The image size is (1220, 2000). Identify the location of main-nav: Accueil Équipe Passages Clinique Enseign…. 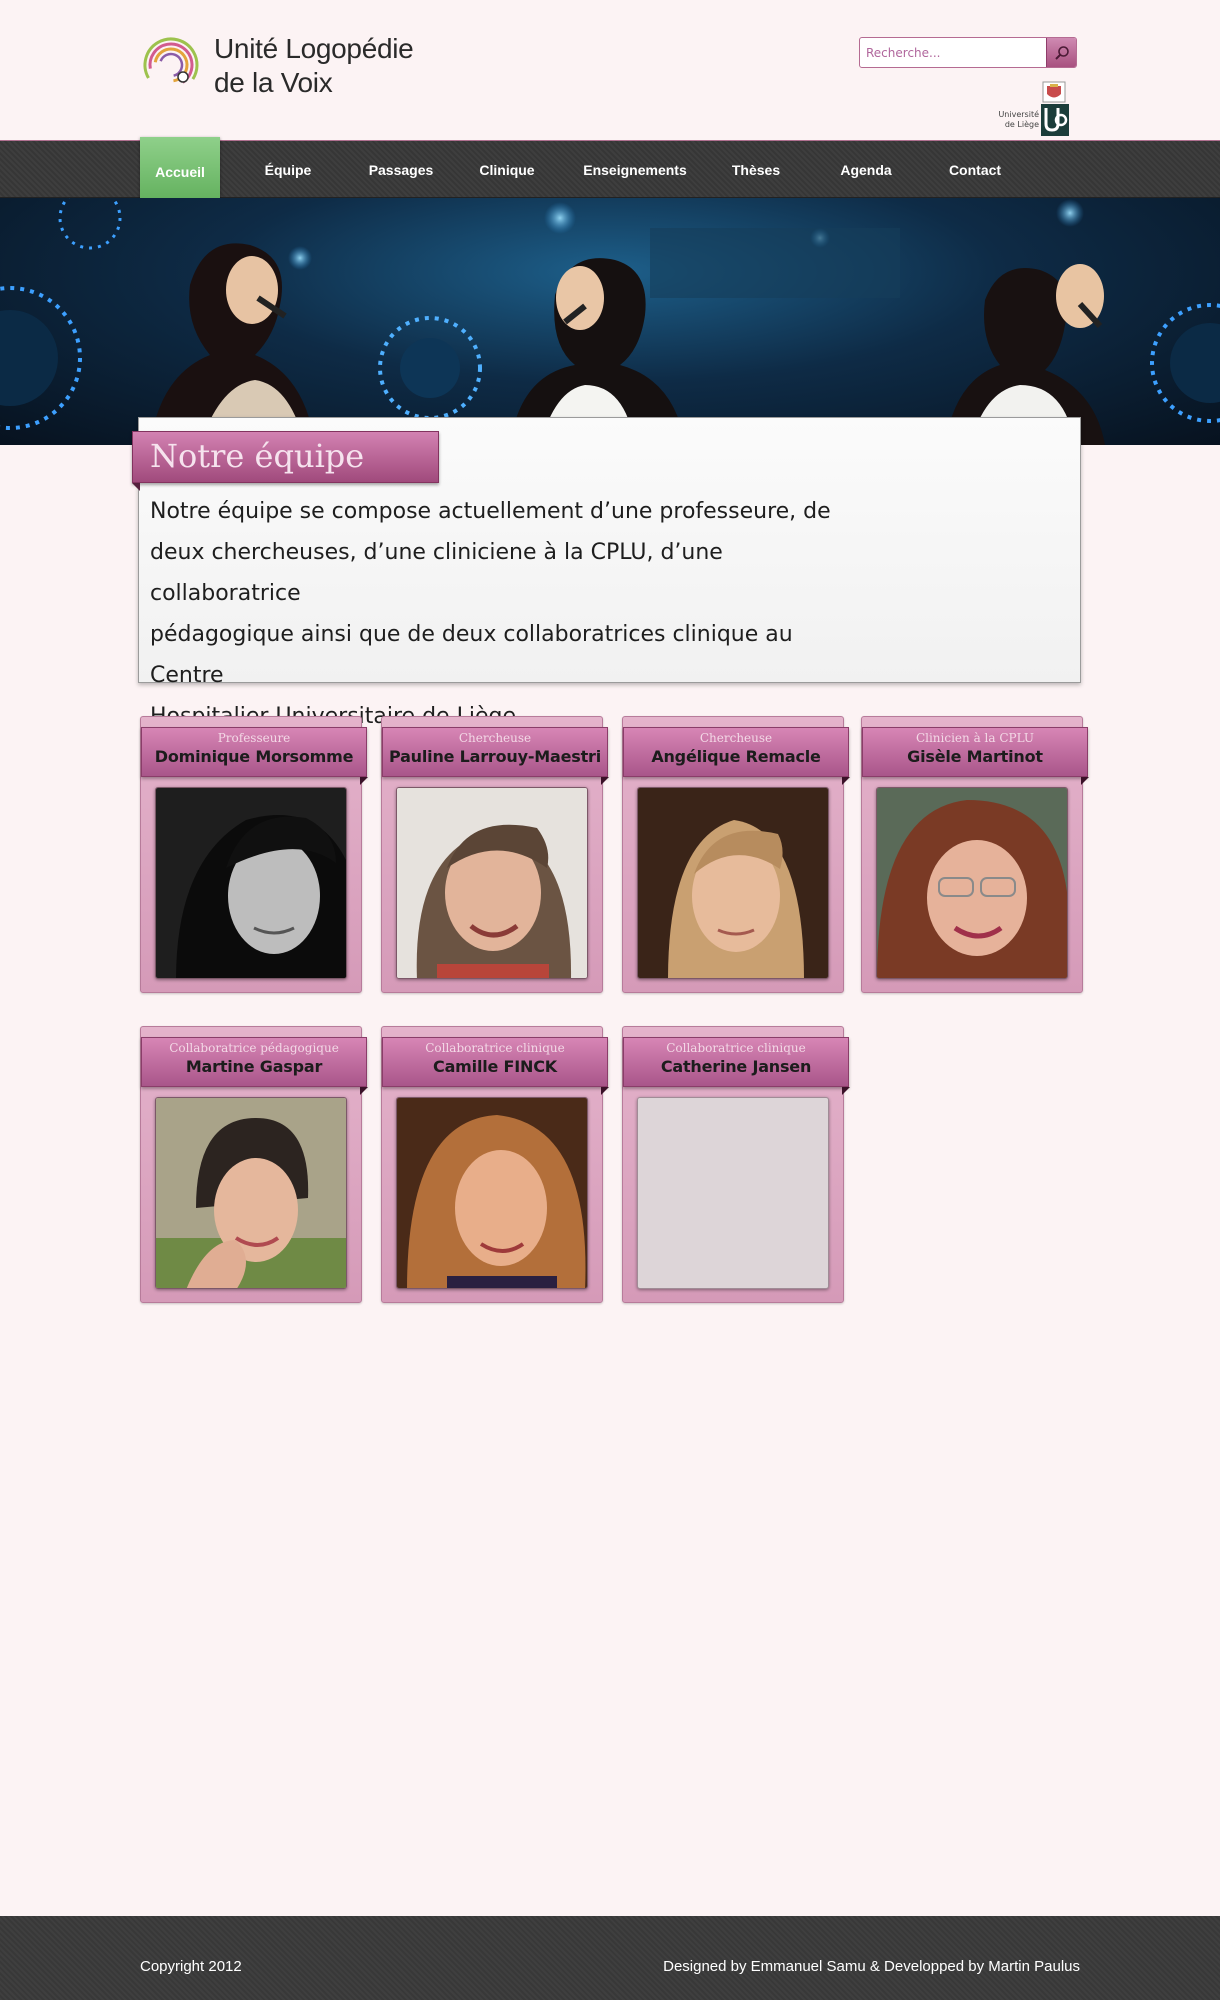
(610, 172).